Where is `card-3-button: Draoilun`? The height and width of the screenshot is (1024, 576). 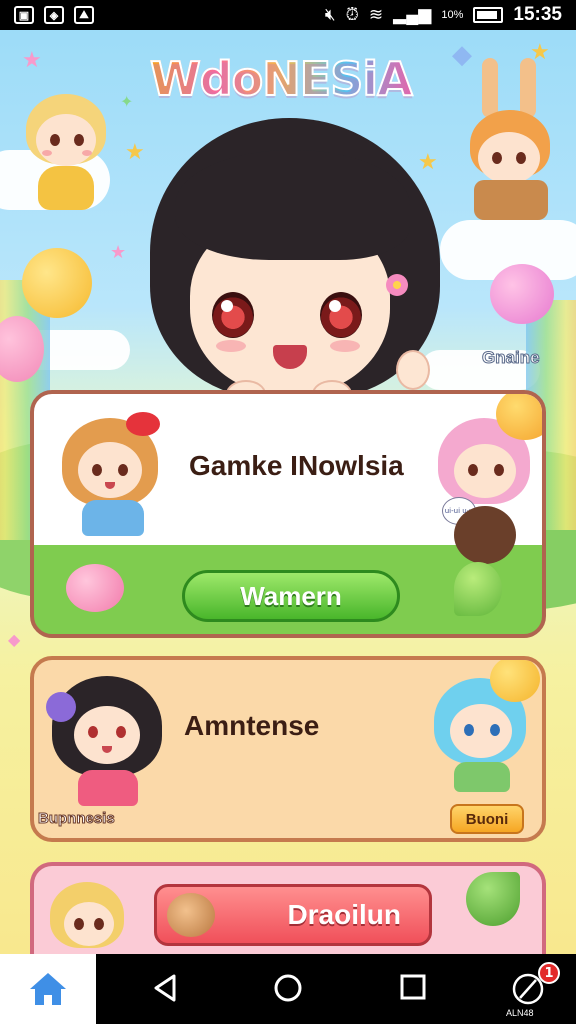 card-3-button: Draoilun is located at coordinates (293, 915).